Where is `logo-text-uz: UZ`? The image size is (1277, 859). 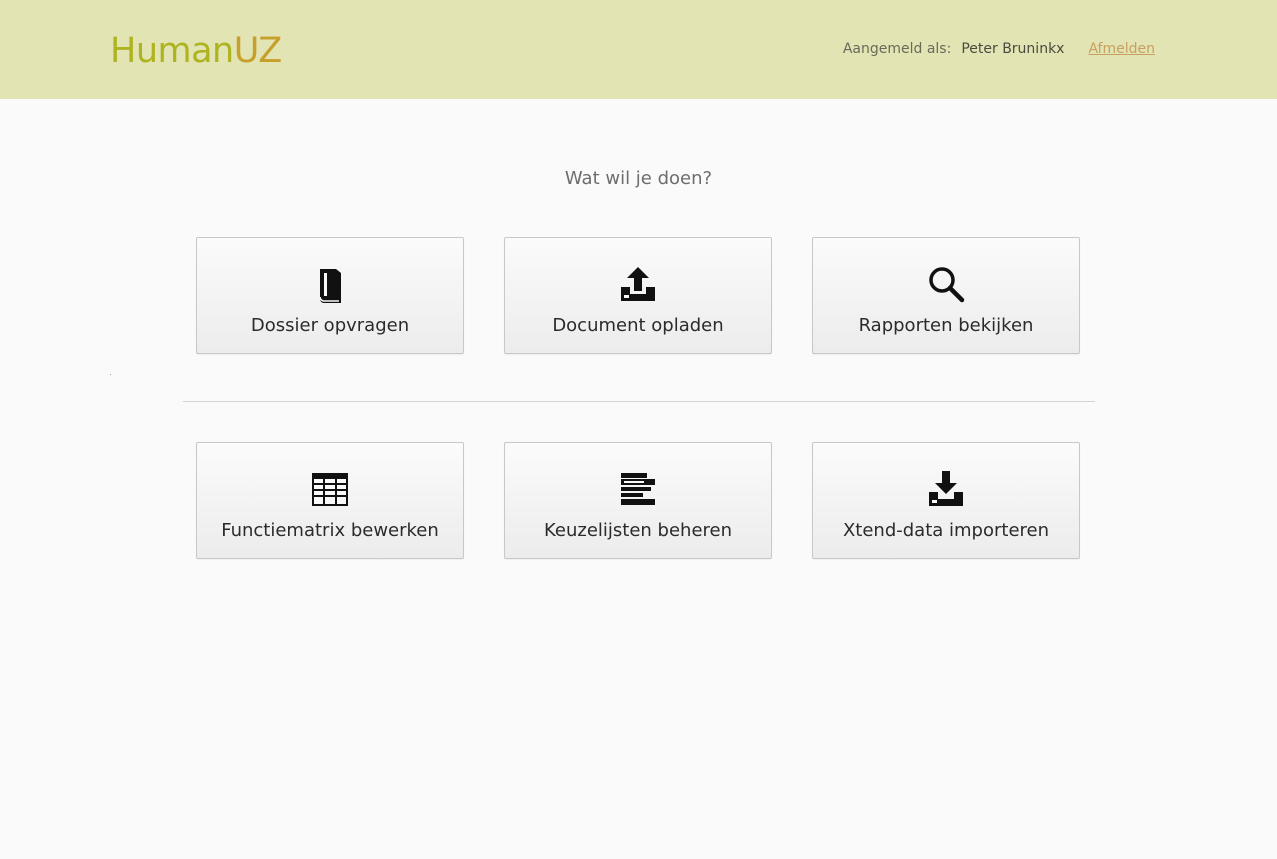 logo-text-uz: UZ is located at coordinates (257, 51).